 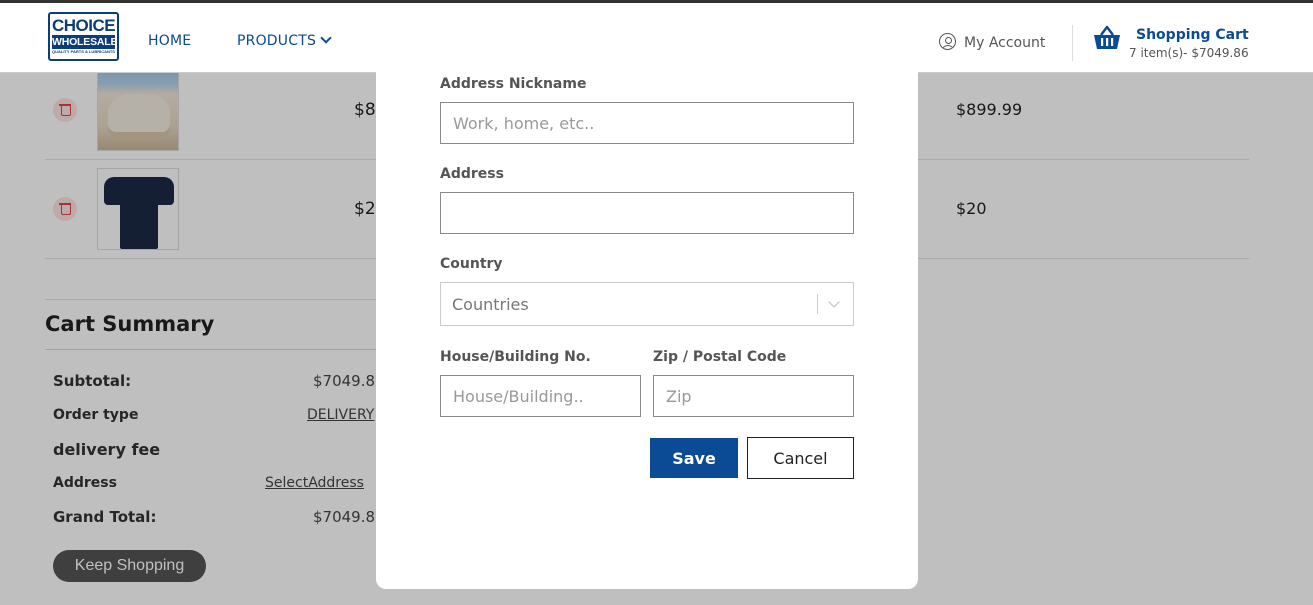 I want to click on cancel-button: Cancel, so click(x=800, y=458).